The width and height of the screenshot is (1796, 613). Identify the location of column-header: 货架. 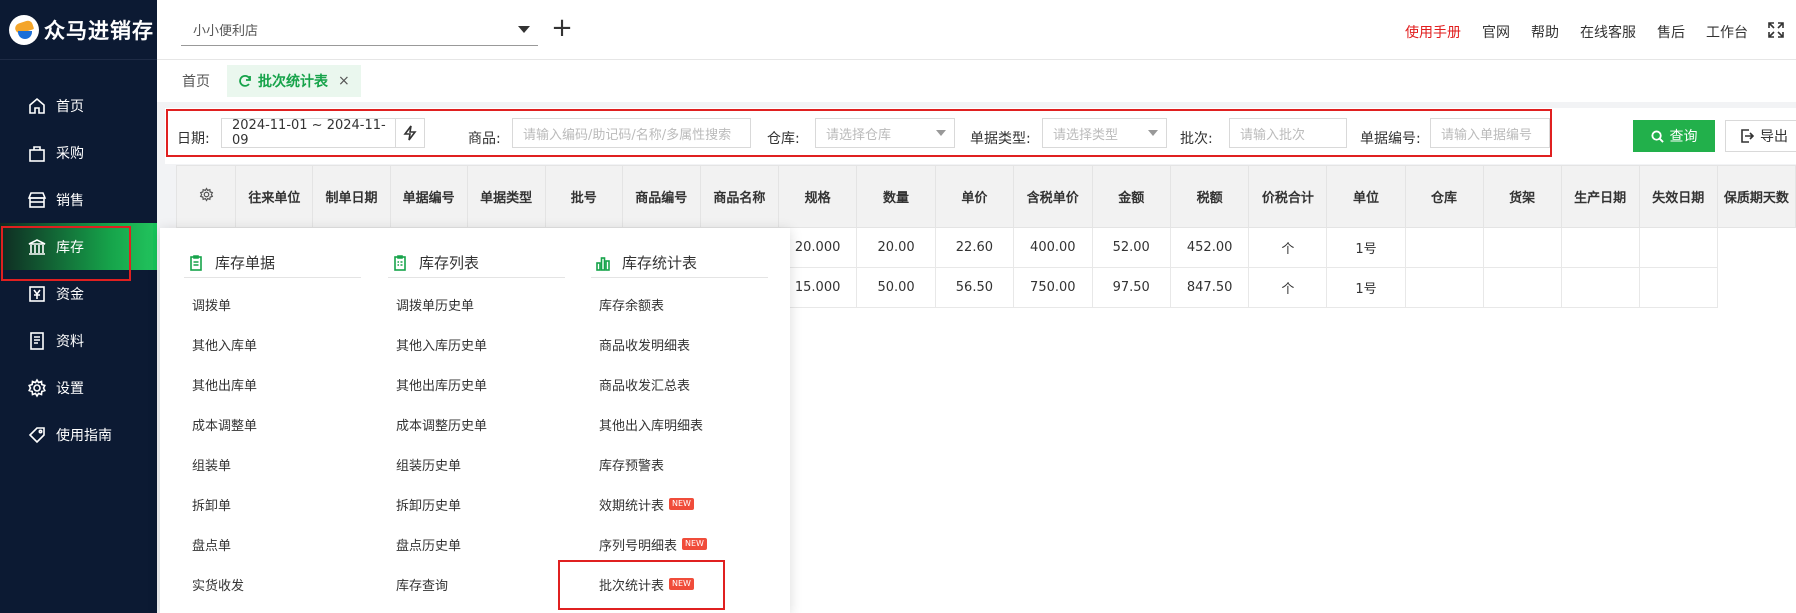
(1522, 196).